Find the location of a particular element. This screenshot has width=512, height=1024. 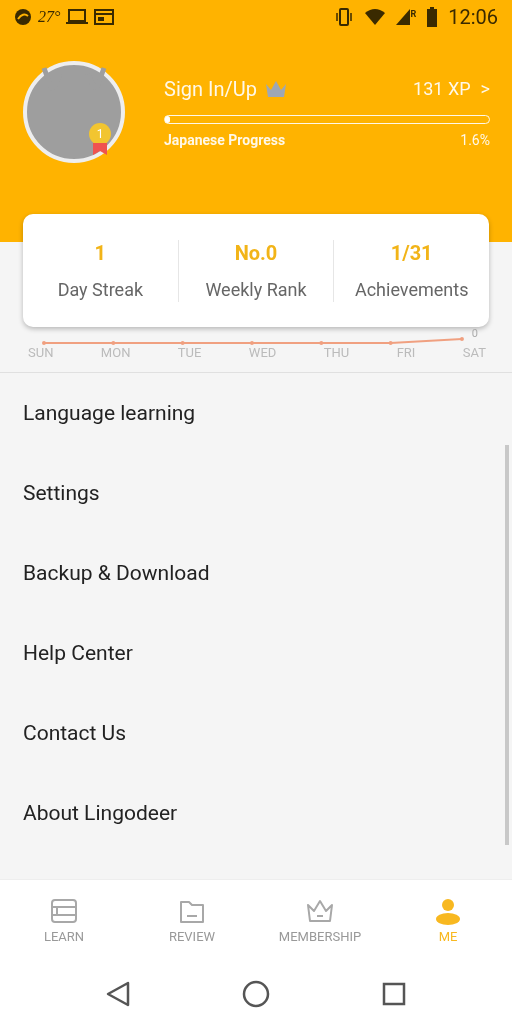

menu-item: Language learning is located at coordinates (256, 439).